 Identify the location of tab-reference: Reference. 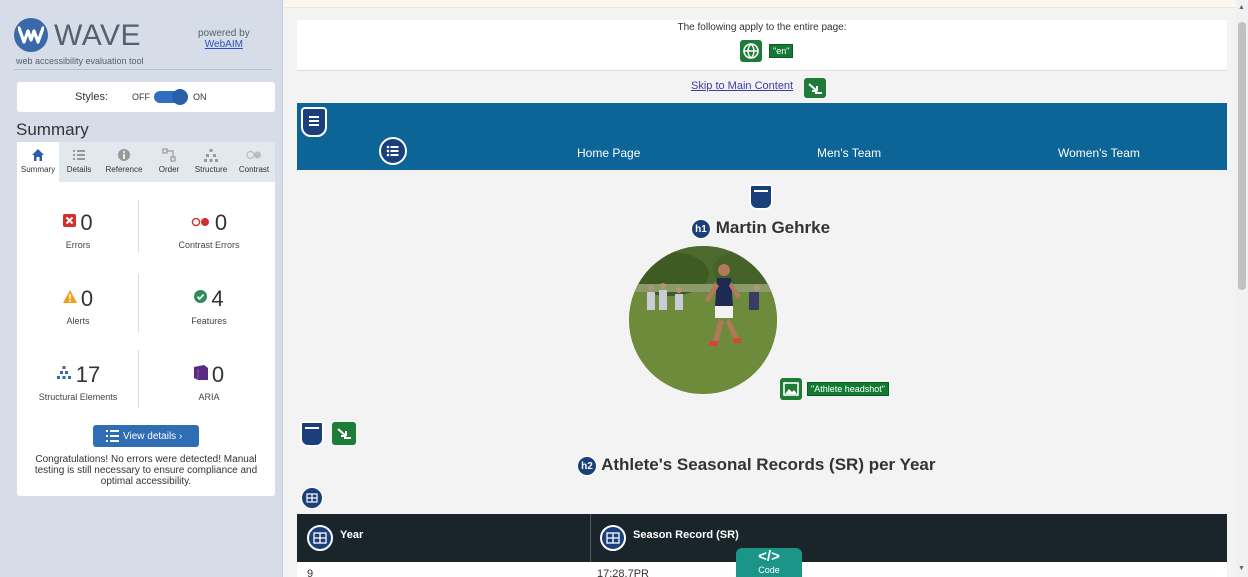
(124, 162).